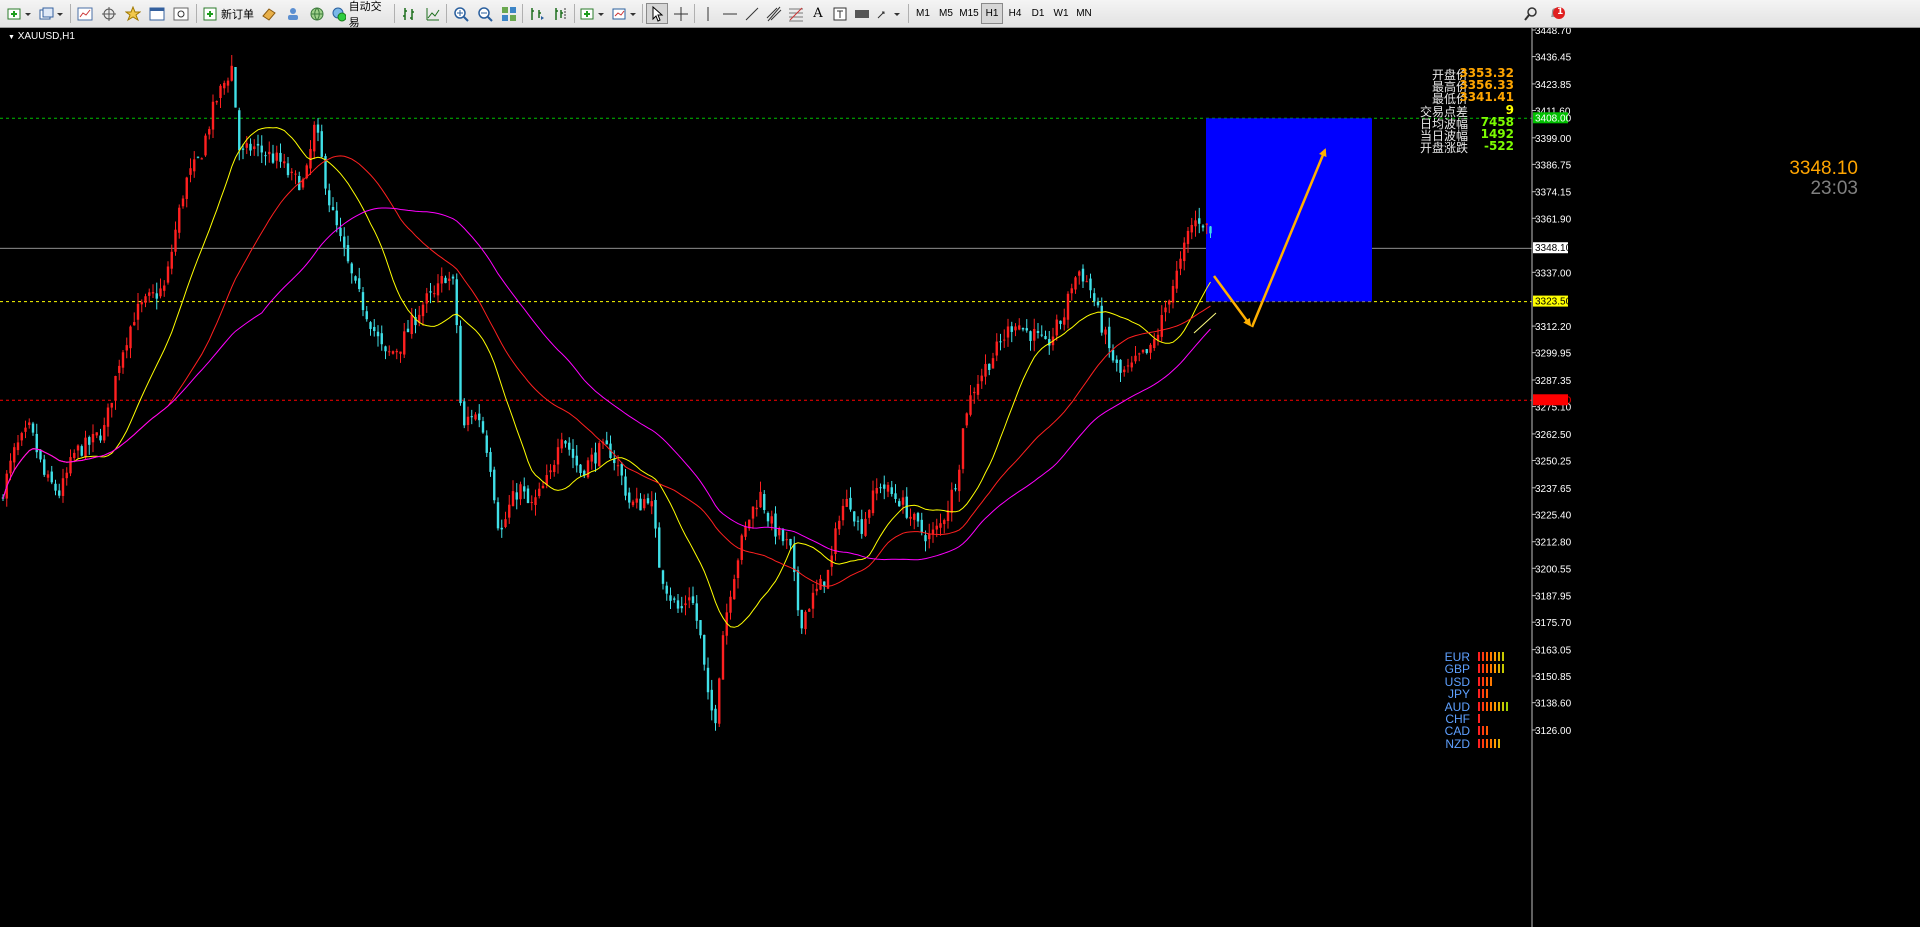  Describe the element at coordinates (433, 13) in the screenshot. I see `line-chart-button` at that location.